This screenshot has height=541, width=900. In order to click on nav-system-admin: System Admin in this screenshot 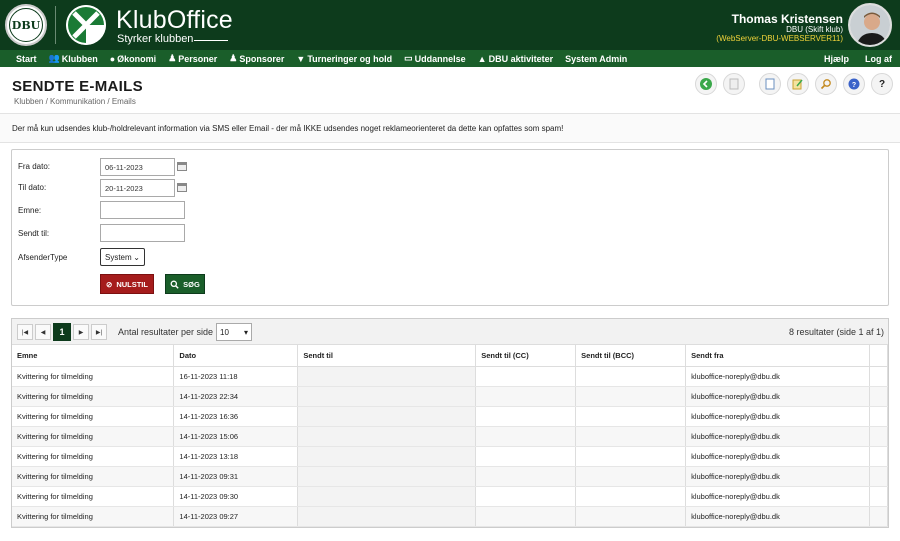, I will do `click(596, 59)`.